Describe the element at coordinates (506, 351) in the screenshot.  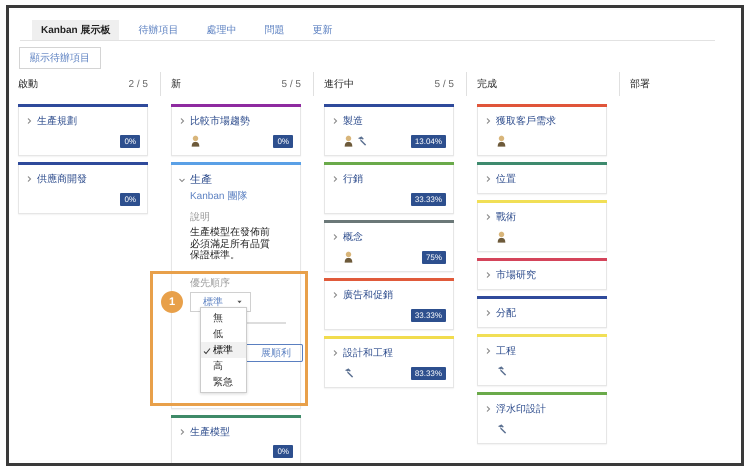
I see `card-title: 工程` at that location.